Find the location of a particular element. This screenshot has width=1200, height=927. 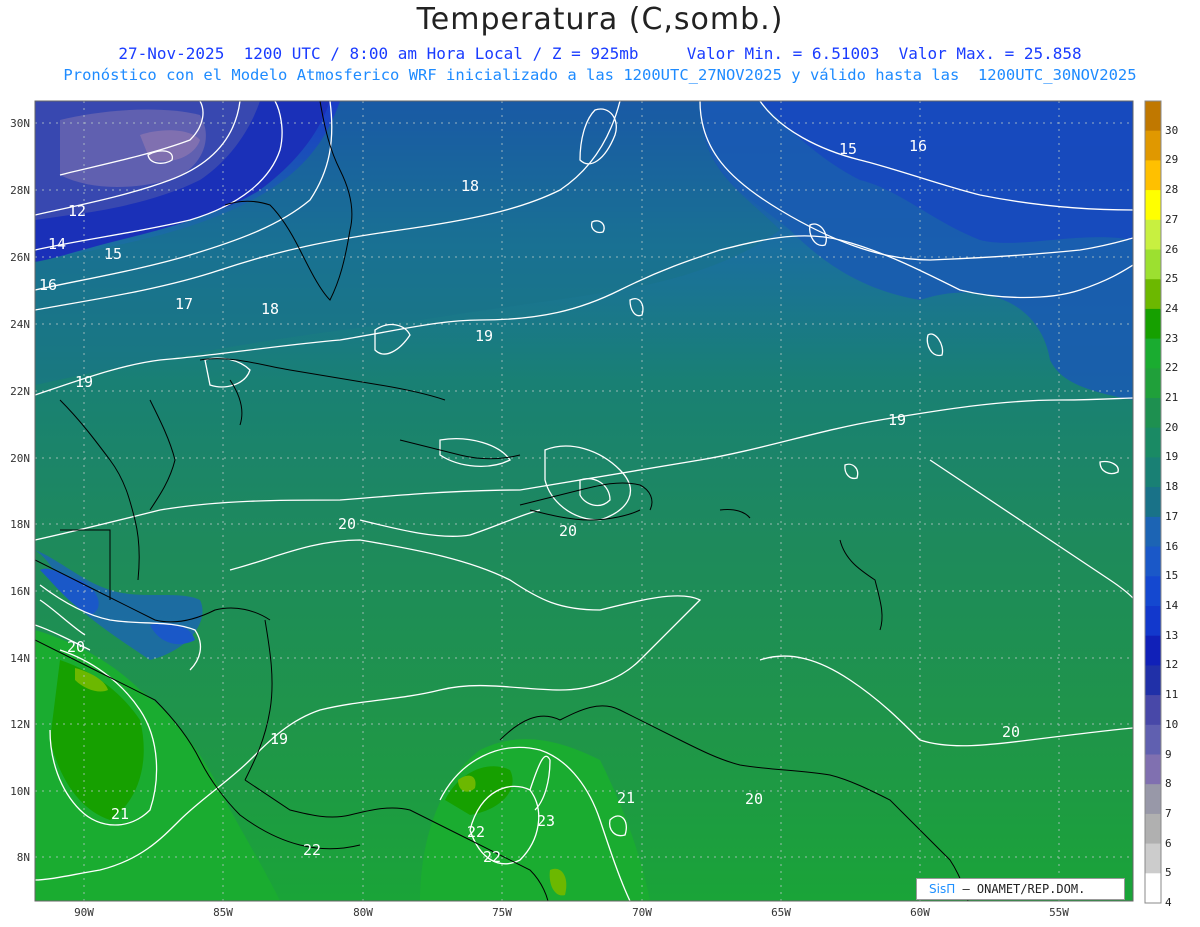

lat-tick-label: 14N is located at coordinates (20, 658).